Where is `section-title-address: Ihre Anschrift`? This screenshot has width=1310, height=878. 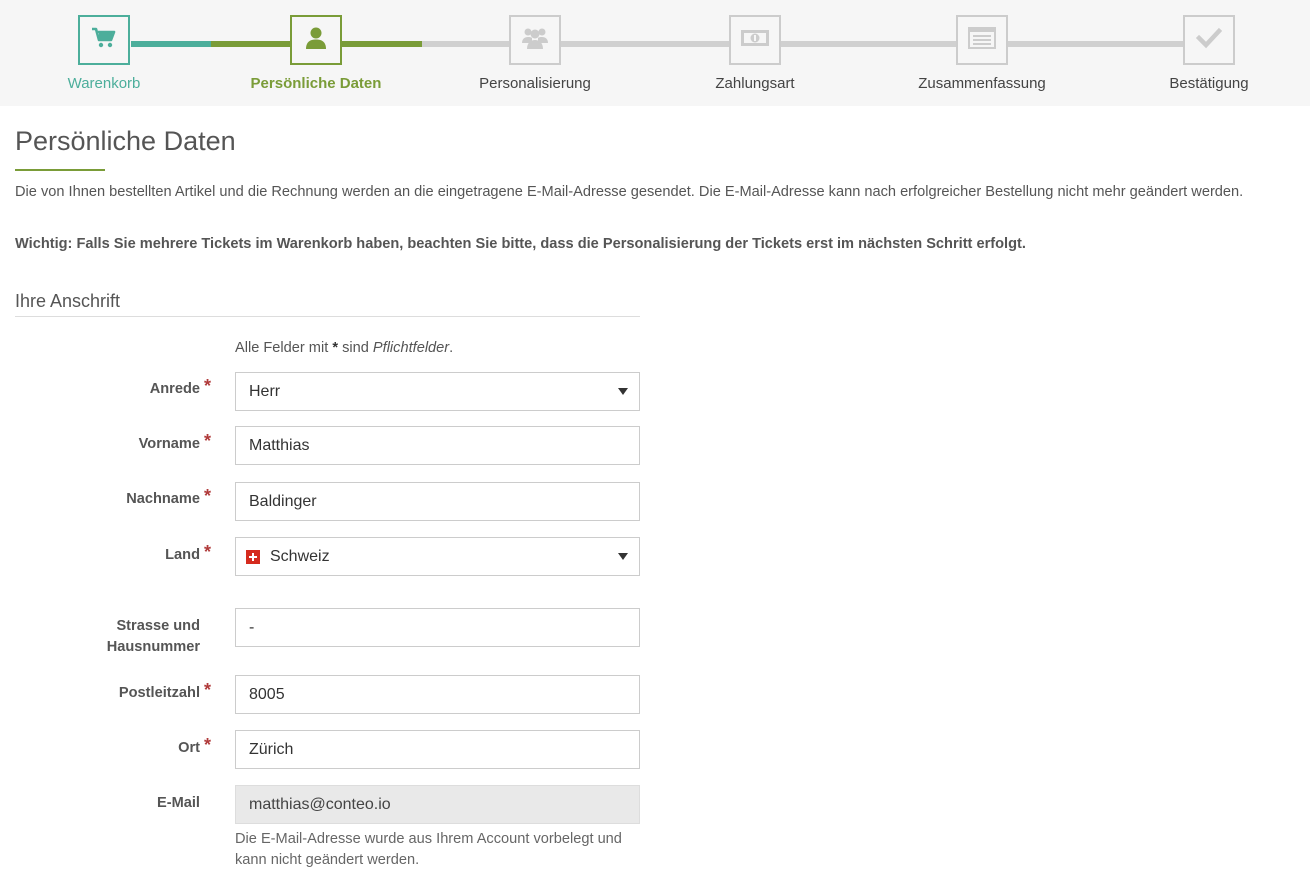
section-title-address: Ihre Anschrift is located at coordinates (68, 301).